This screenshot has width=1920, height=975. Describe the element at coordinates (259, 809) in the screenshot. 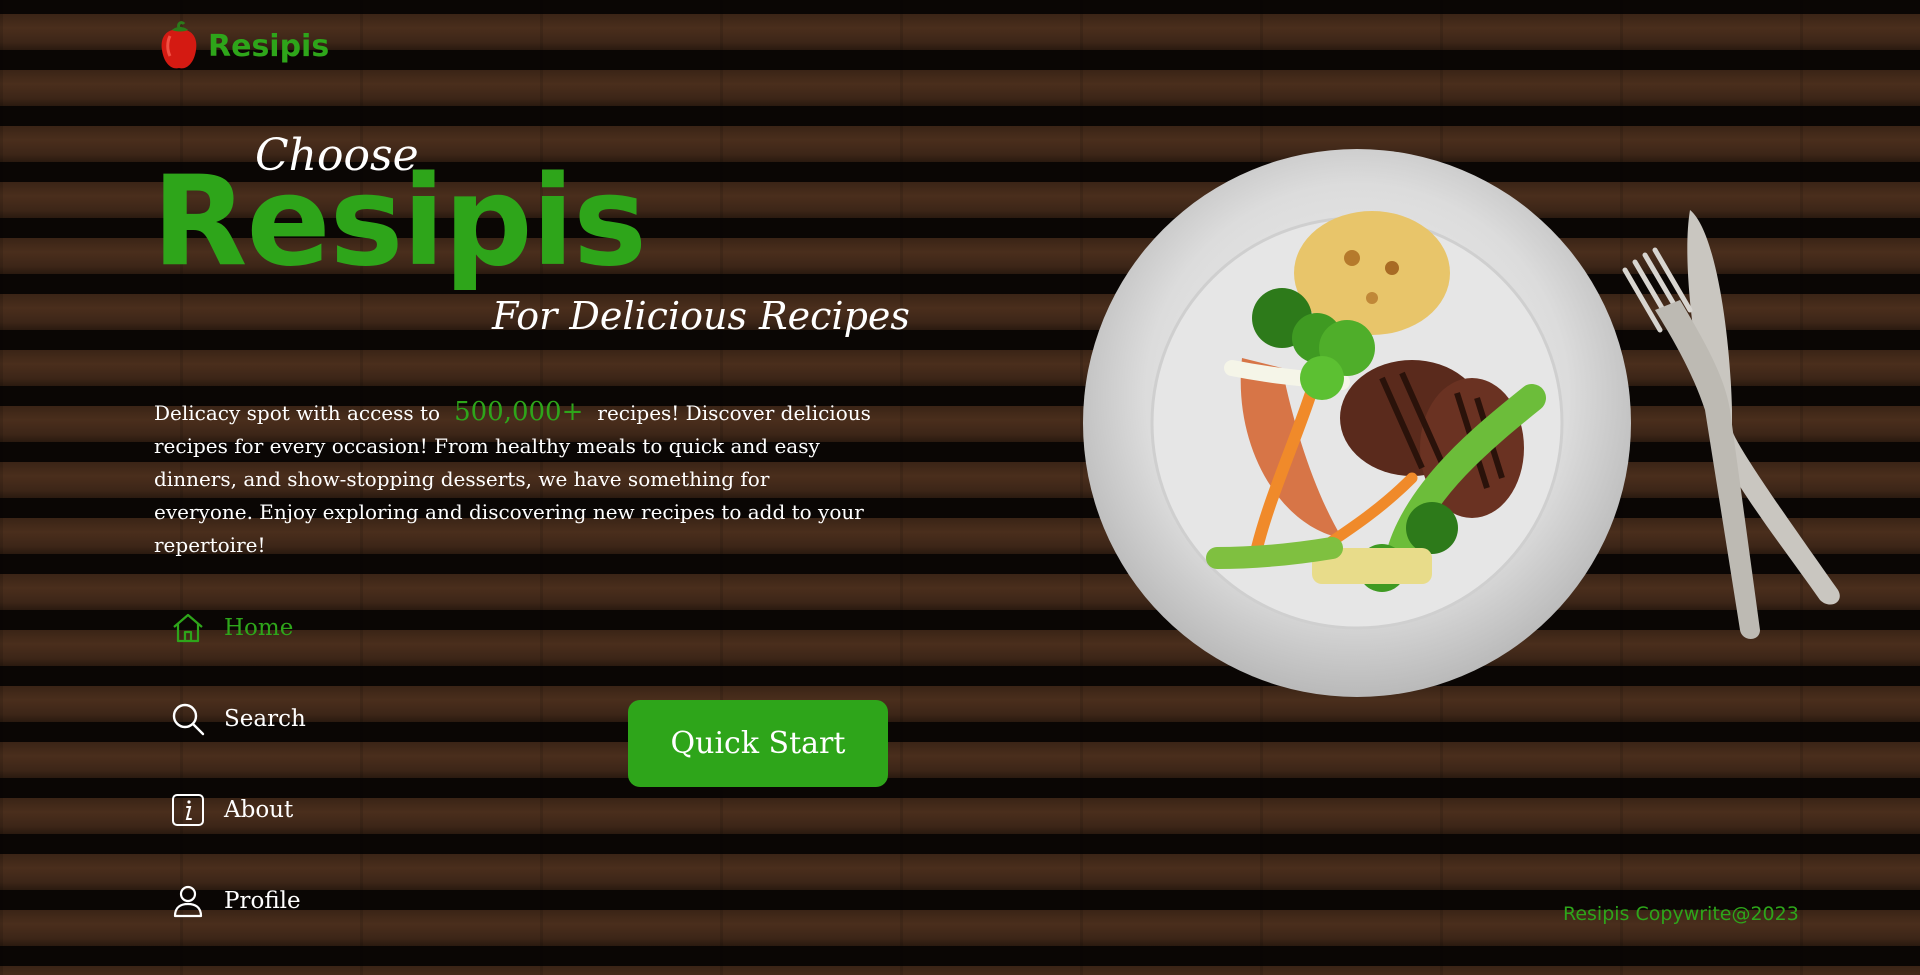

I see `nav-label-about: About` at that location.